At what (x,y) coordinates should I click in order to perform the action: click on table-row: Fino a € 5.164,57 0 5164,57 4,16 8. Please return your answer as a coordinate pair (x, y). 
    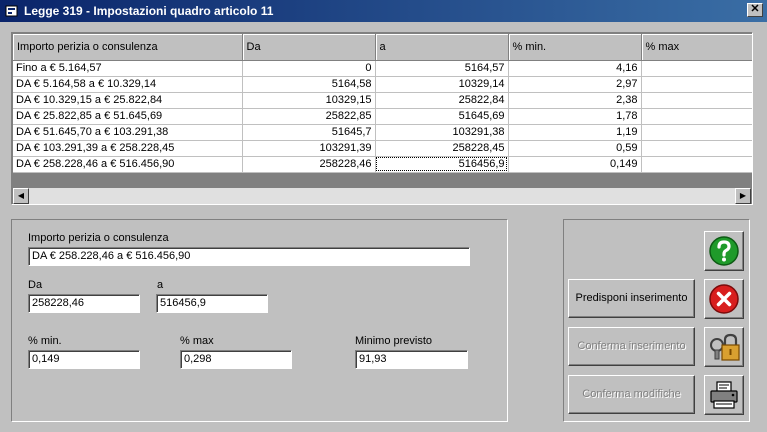
    Looking at the image, I should click on (382, 68).